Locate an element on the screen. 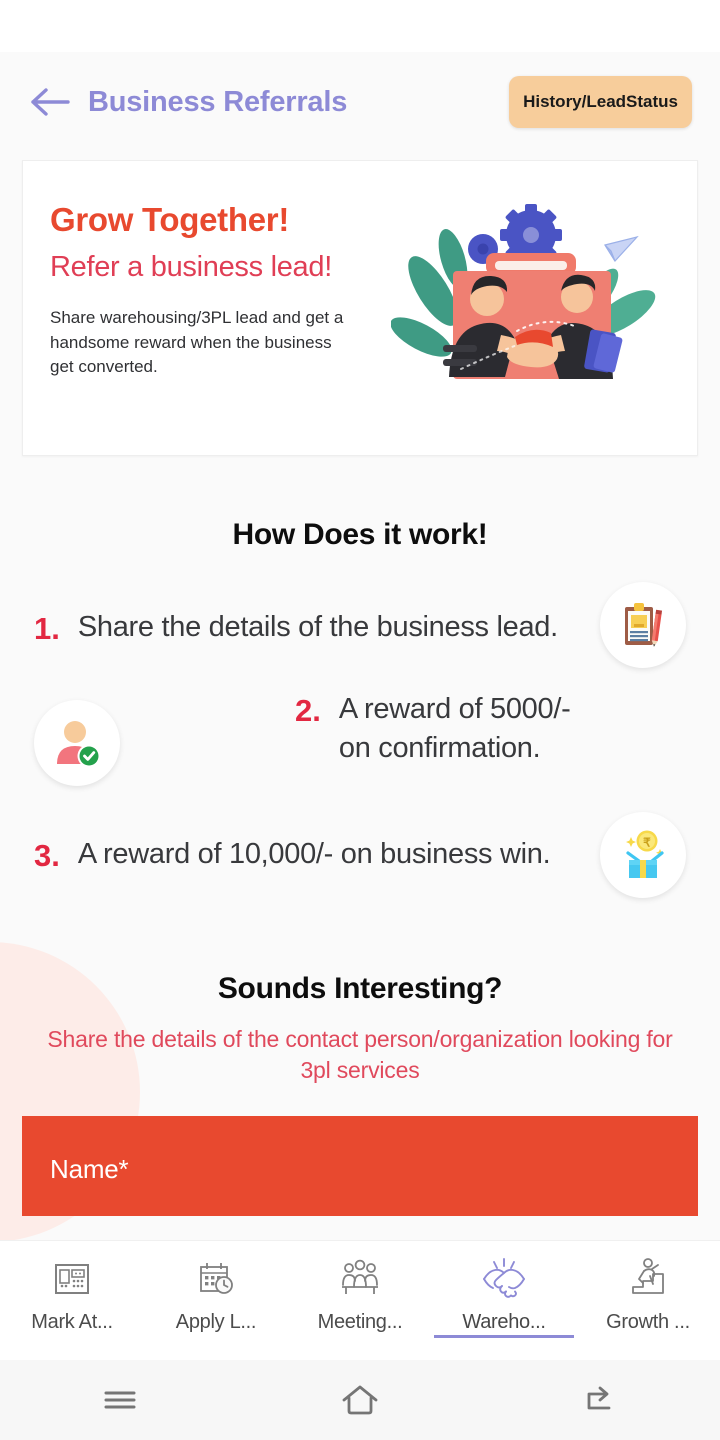  recents-menu-icon is located at coordinates (120, 1400).